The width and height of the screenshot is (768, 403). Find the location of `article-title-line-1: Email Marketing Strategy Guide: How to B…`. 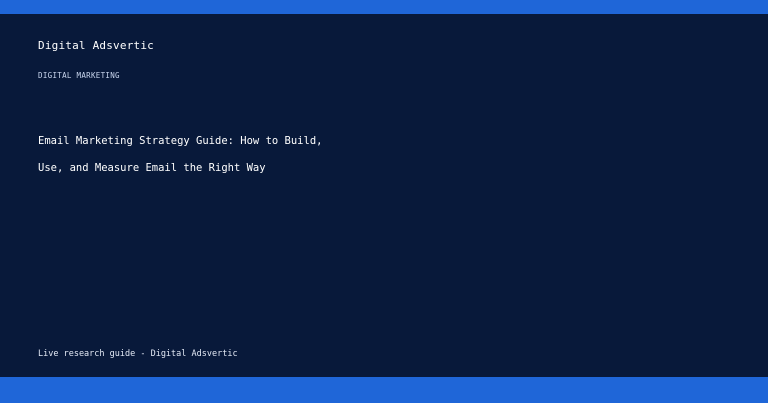

article-title-line-1: Email Marketing Strategy Guide: How to B… is located at coordinates (180, 141).